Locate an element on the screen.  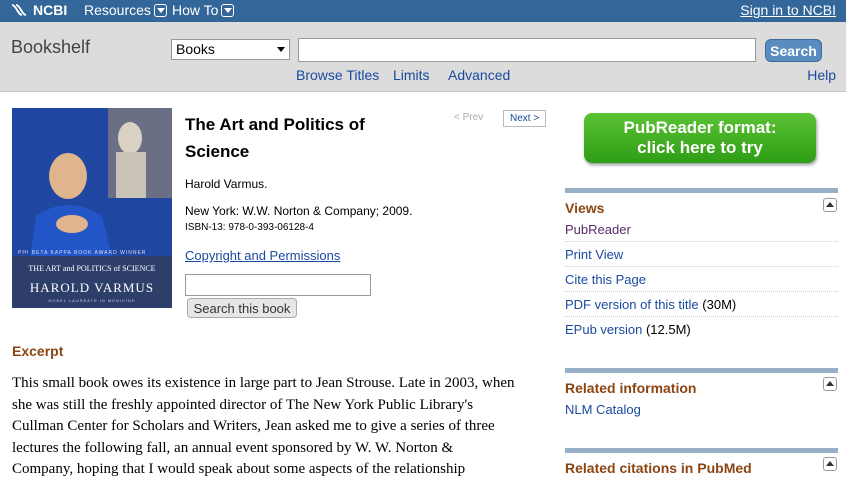
views-heading: Views is located at coordinates (585, 208).